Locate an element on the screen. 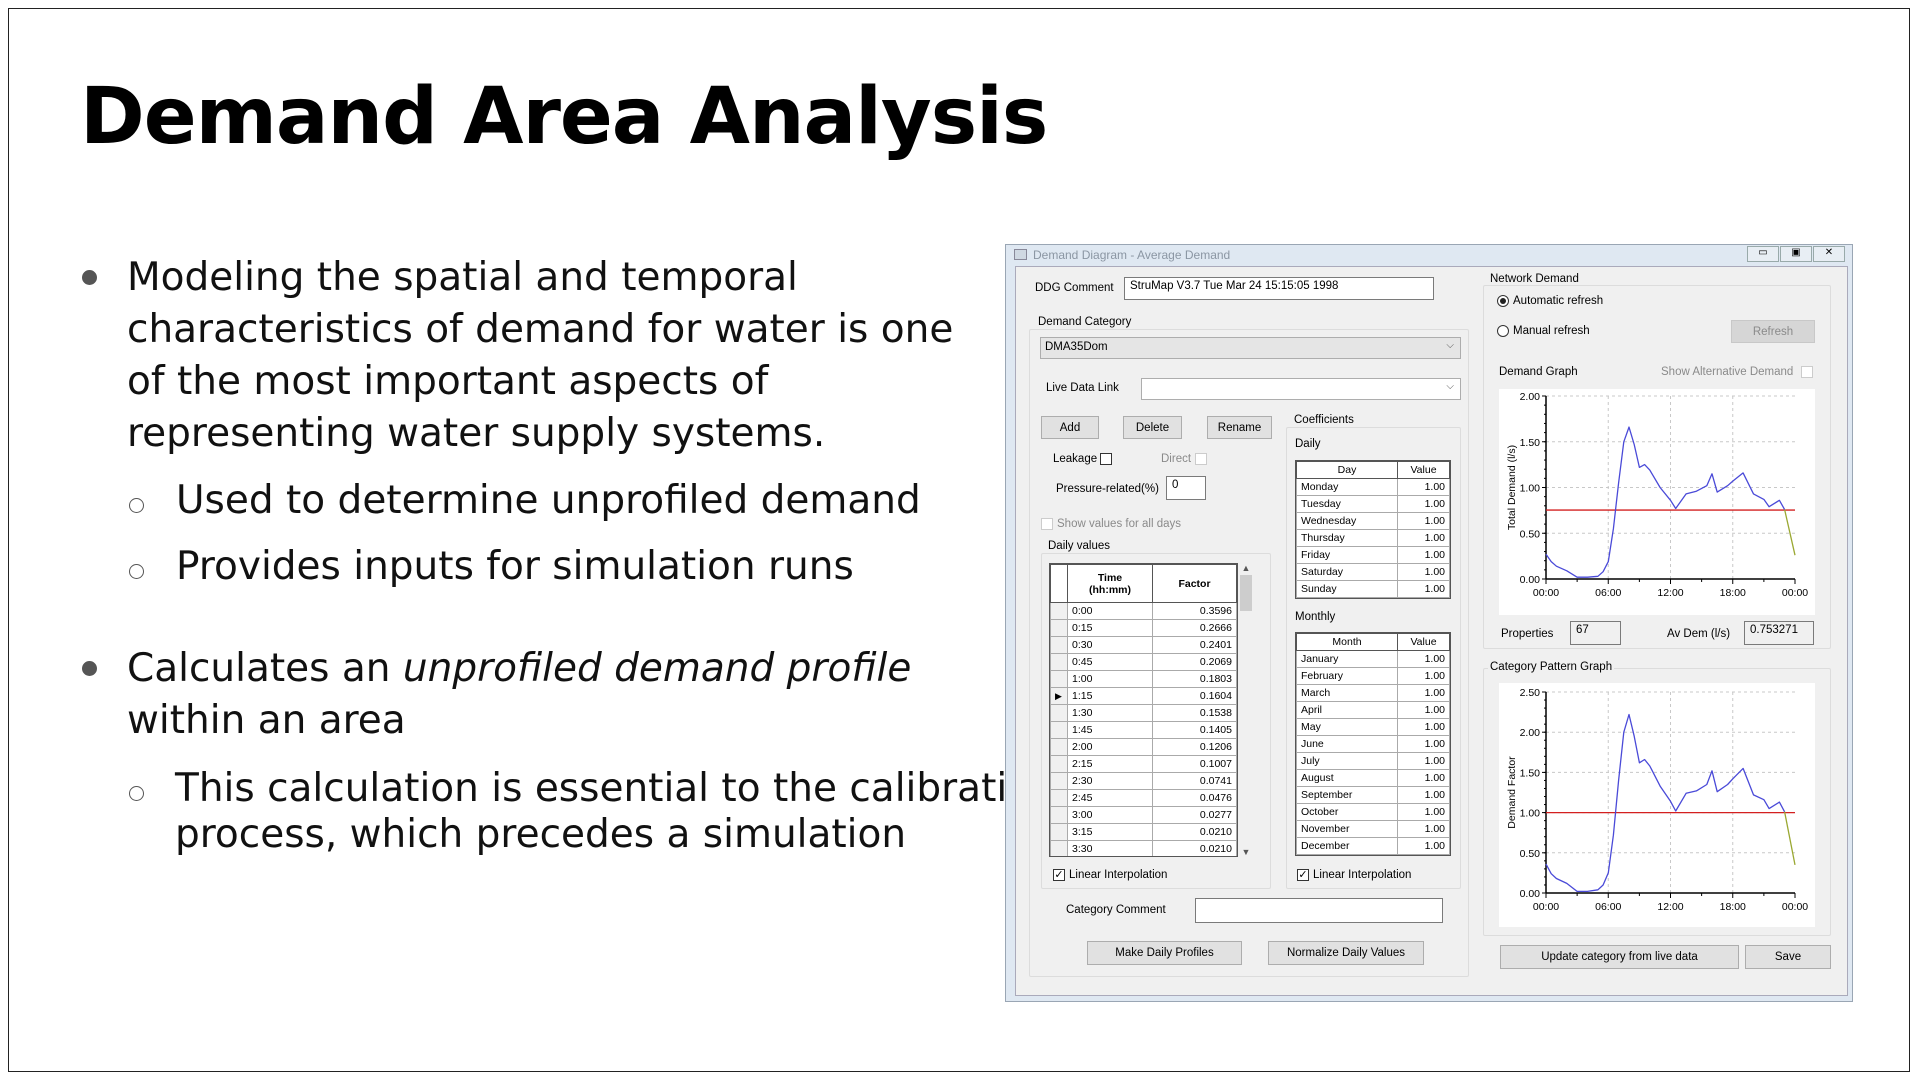 This screenshot has height=1080, width=1920. normalize-daily-values-button: Normalize Daily Values is located at coordinates (1346, 953).